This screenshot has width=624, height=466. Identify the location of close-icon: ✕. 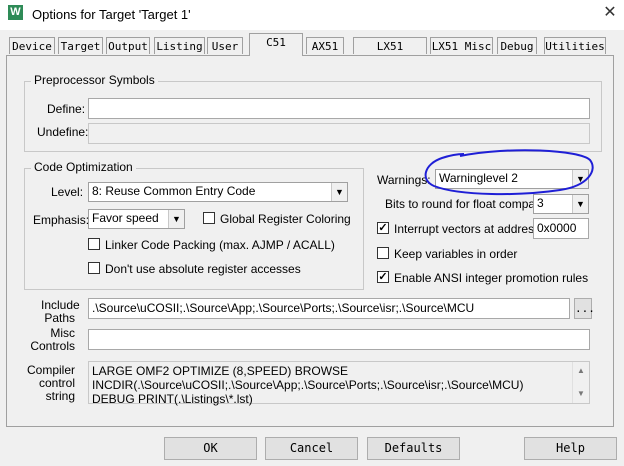
(610, 13).